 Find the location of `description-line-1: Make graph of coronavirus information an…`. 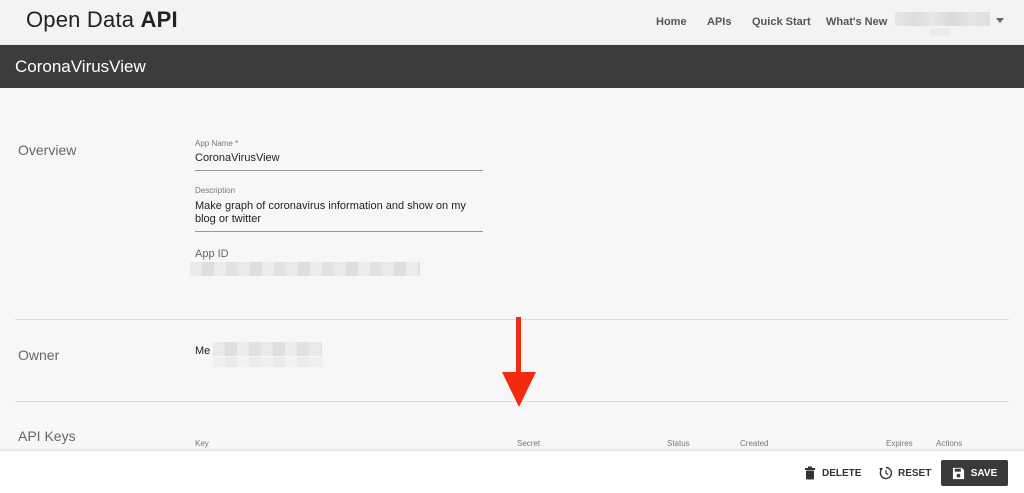

description-line-1: Make graph of coronavirus information an… is located at coordinates (330, 206).